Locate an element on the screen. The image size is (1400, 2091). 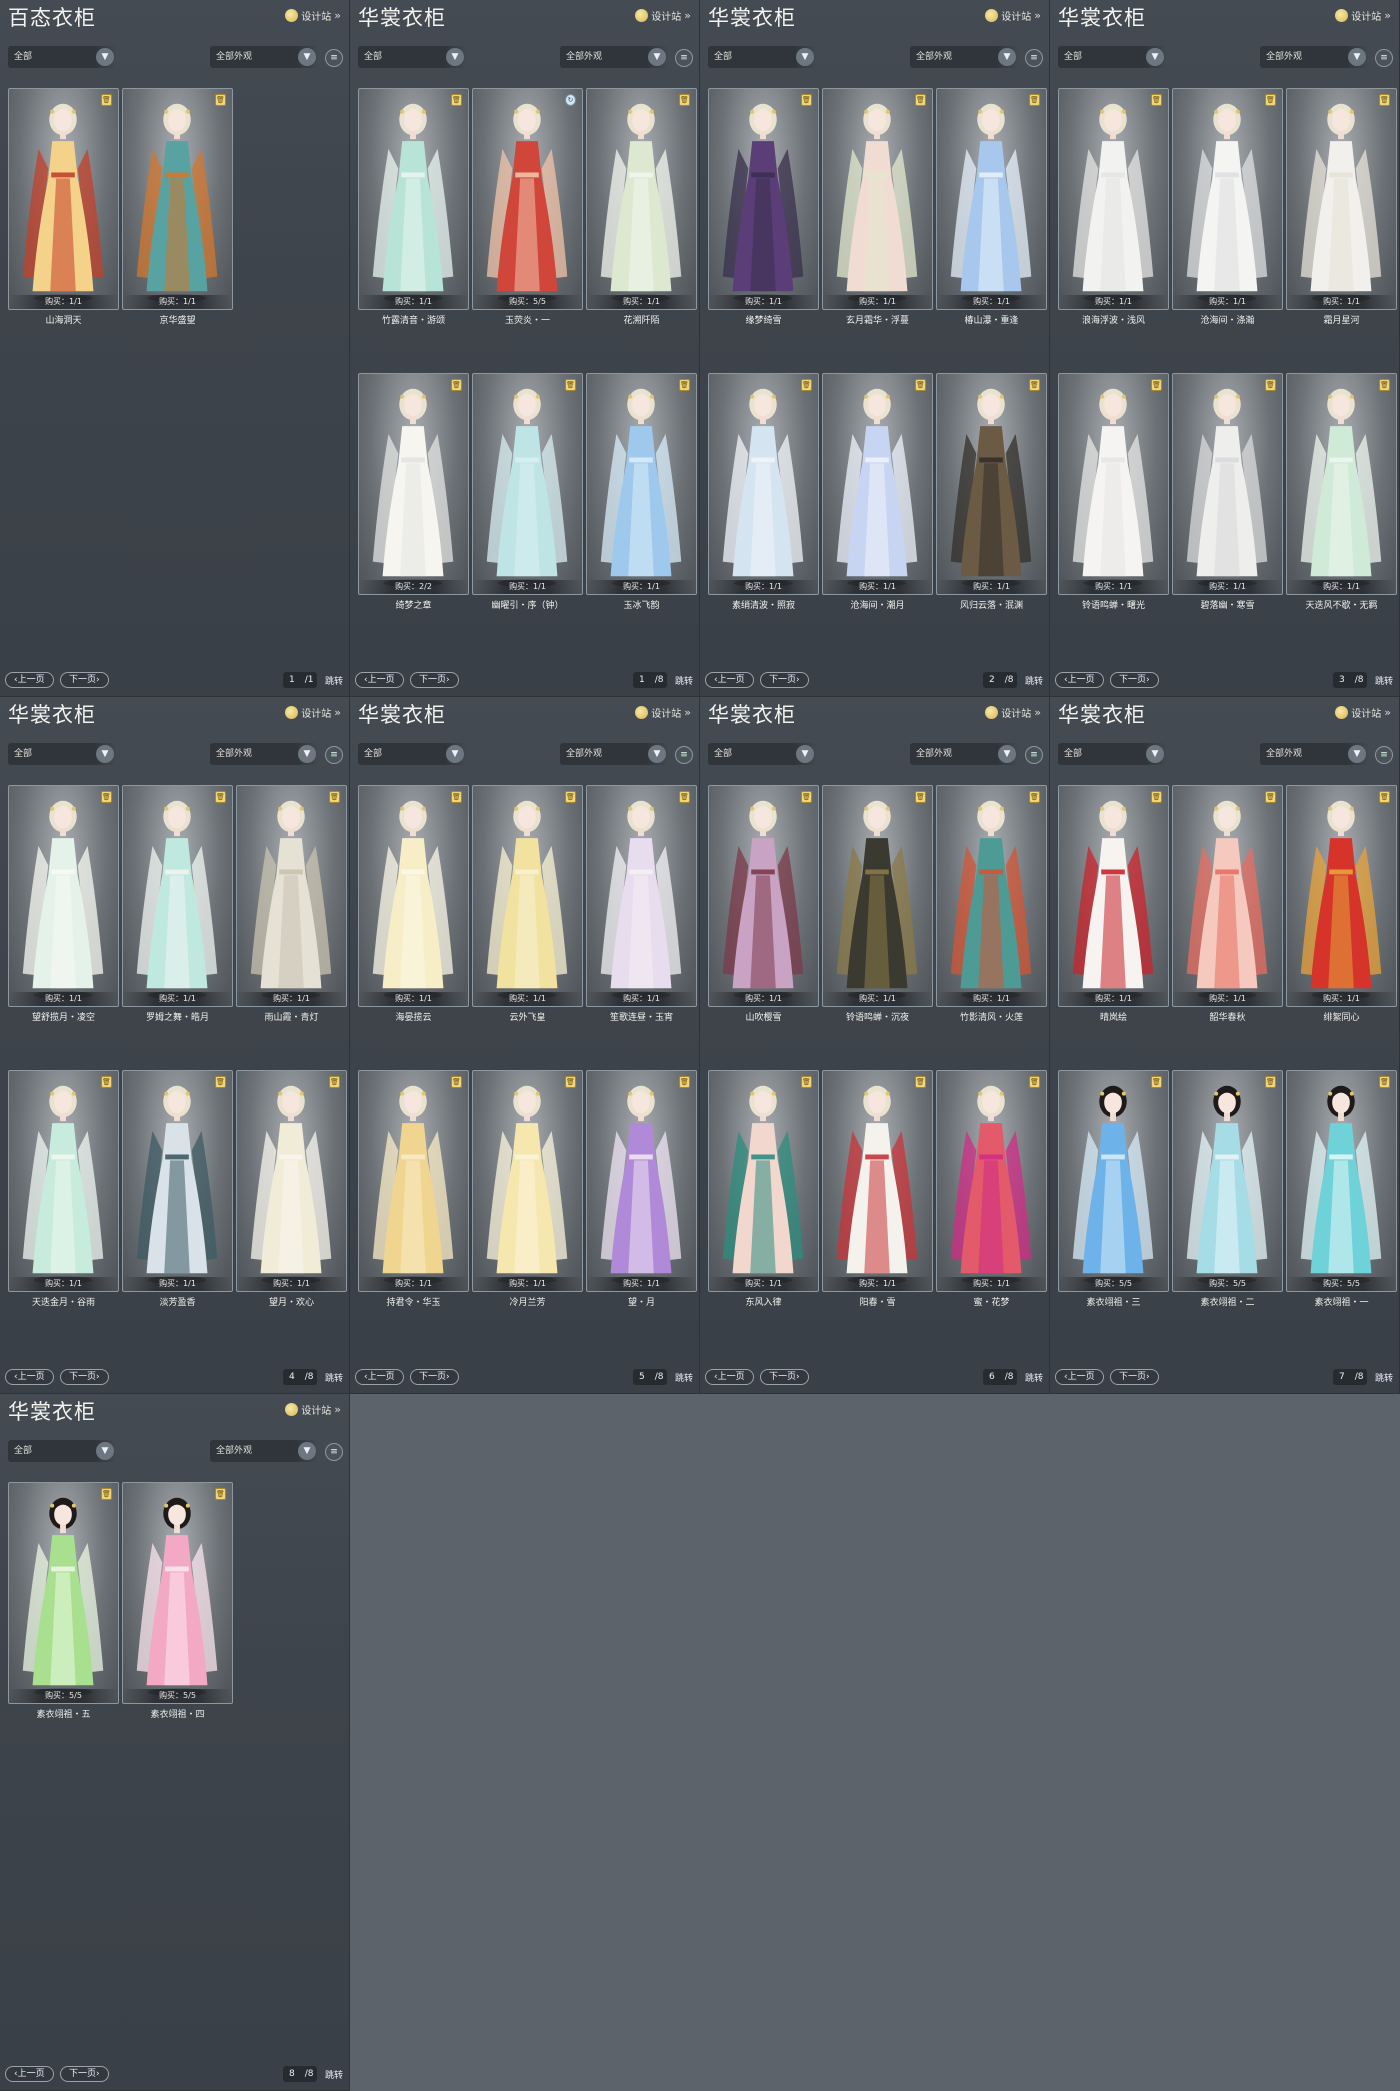
page-number-input: 1/8 is located at coordinates (649, 680).